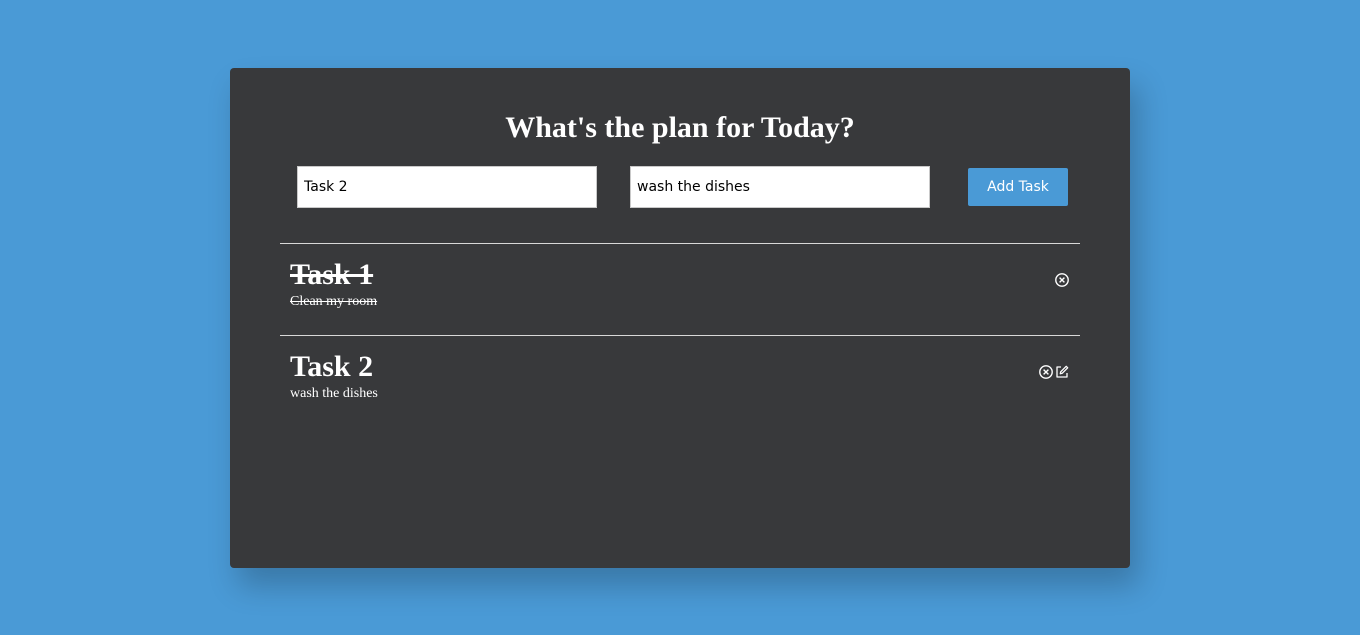  I want to click on add-task-button: Add Task, so click(1018, 187).